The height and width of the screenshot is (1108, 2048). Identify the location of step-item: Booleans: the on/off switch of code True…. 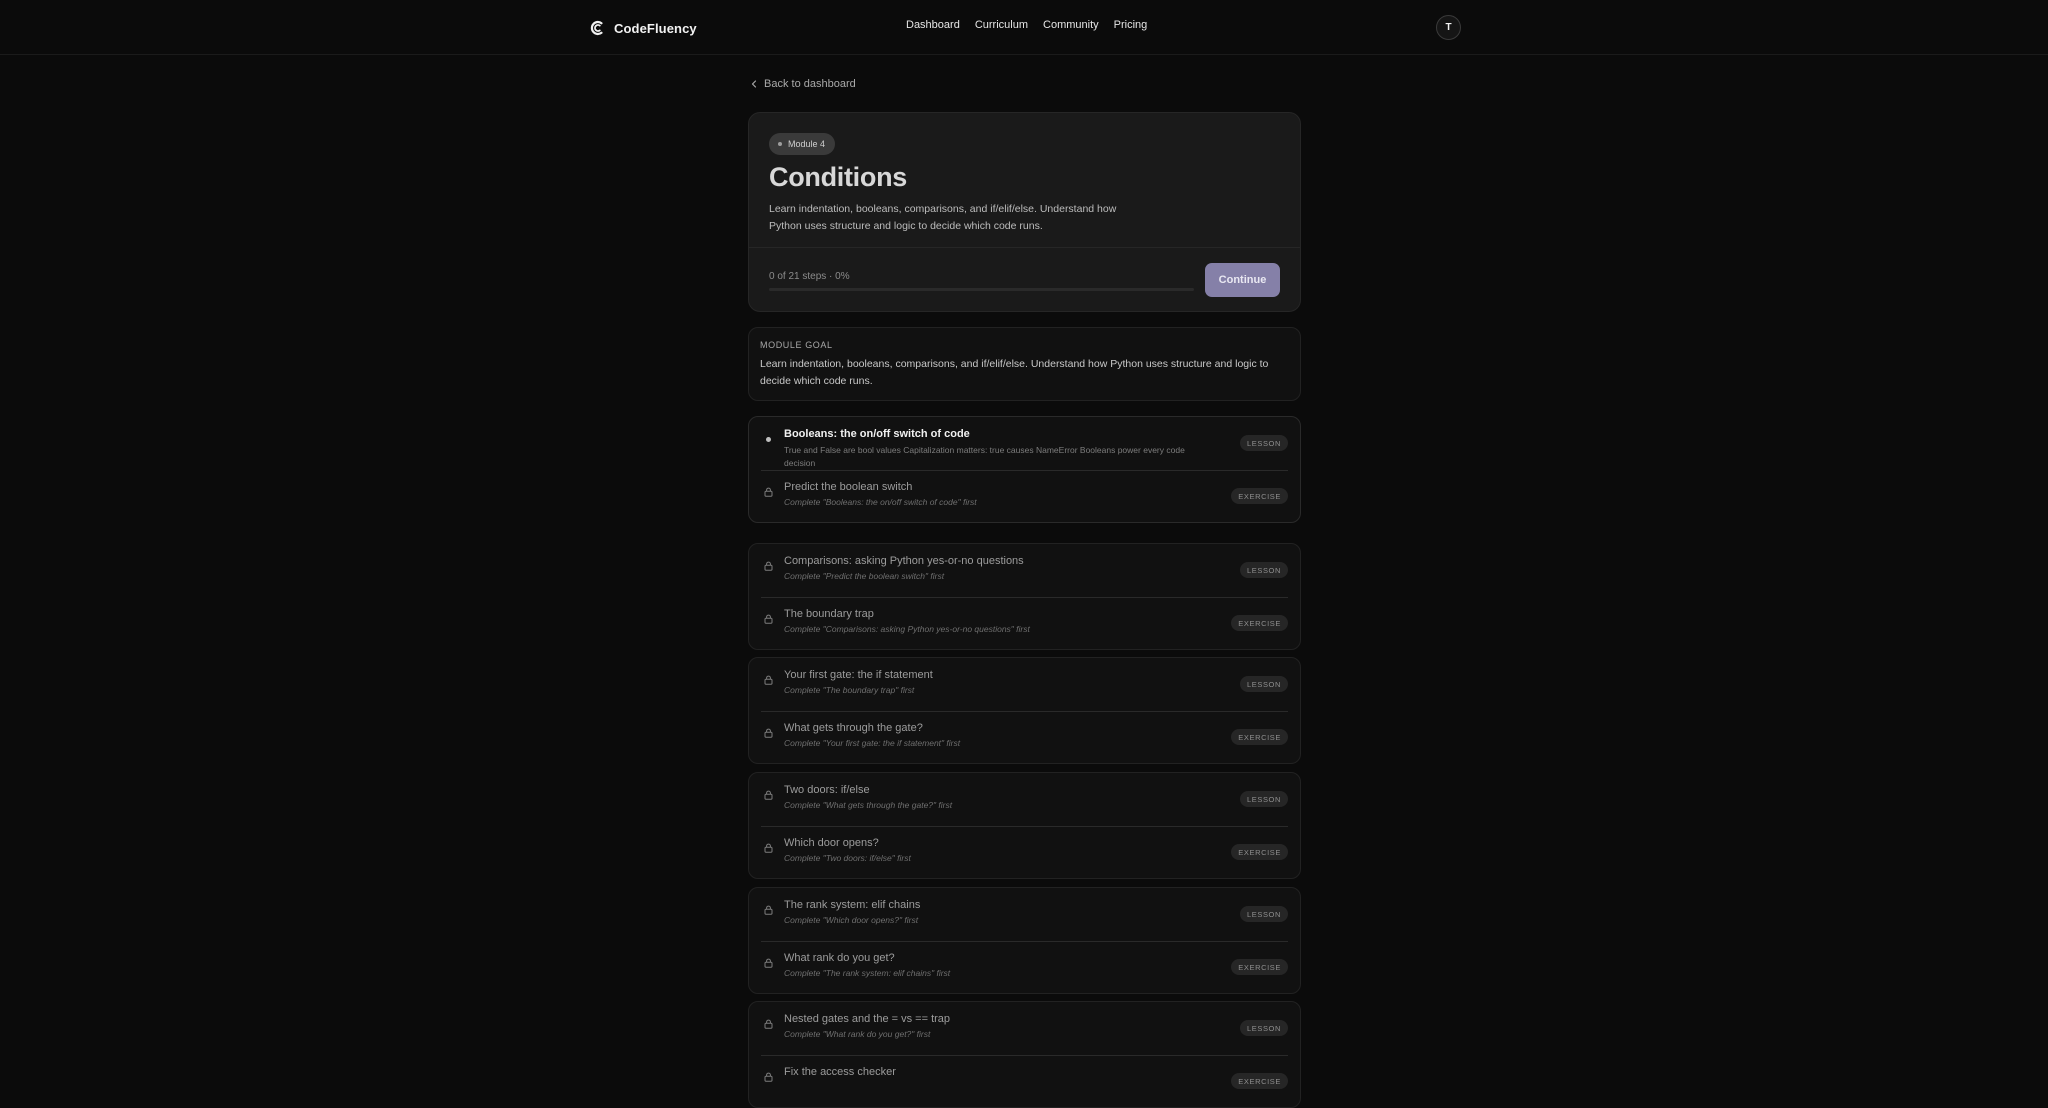
(1024, 443).